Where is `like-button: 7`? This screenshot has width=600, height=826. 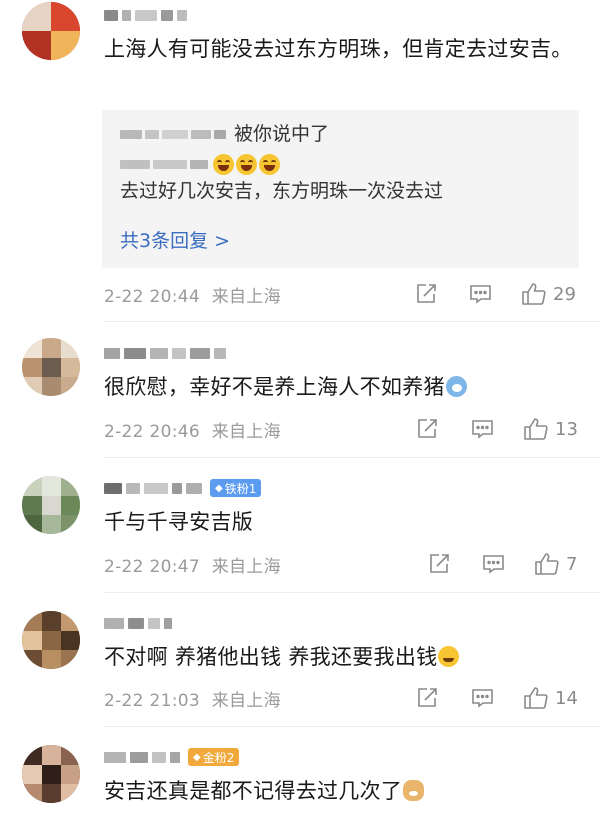
like-button: 7 is located at coordinates (555, 564).